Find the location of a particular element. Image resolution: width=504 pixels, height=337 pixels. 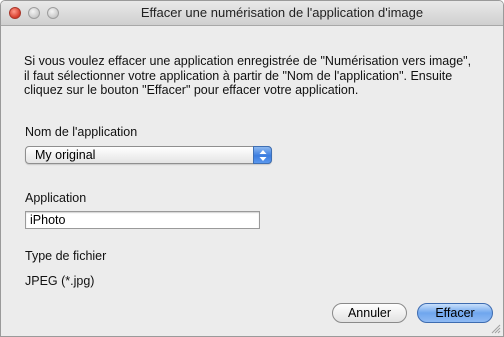

delete-button: Effacer is located at coordinates (455, 313).